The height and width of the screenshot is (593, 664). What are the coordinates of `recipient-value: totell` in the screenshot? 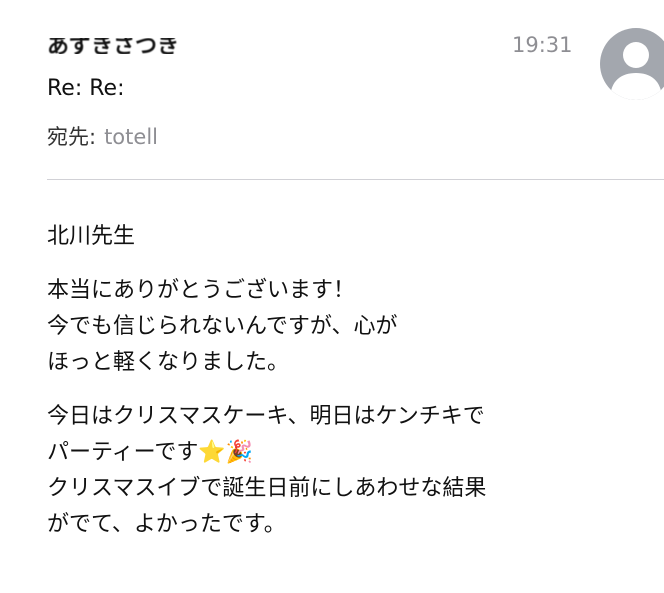 It's located at (131, 137).